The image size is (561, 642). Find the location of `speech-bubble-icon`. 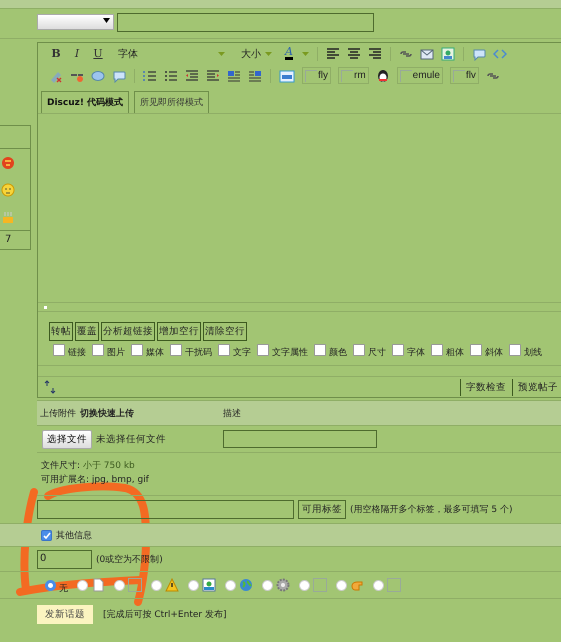

speech-bubble-icon is located at coordinates (98, 75).